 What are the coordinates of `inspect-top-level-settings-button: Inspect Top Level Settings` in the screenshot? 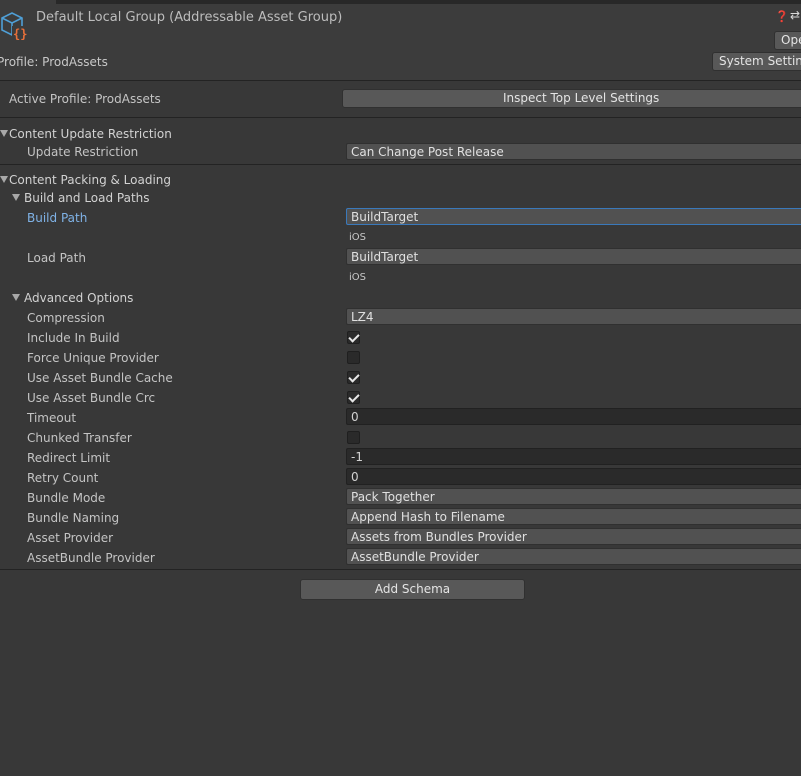 It's located at (571, 98).